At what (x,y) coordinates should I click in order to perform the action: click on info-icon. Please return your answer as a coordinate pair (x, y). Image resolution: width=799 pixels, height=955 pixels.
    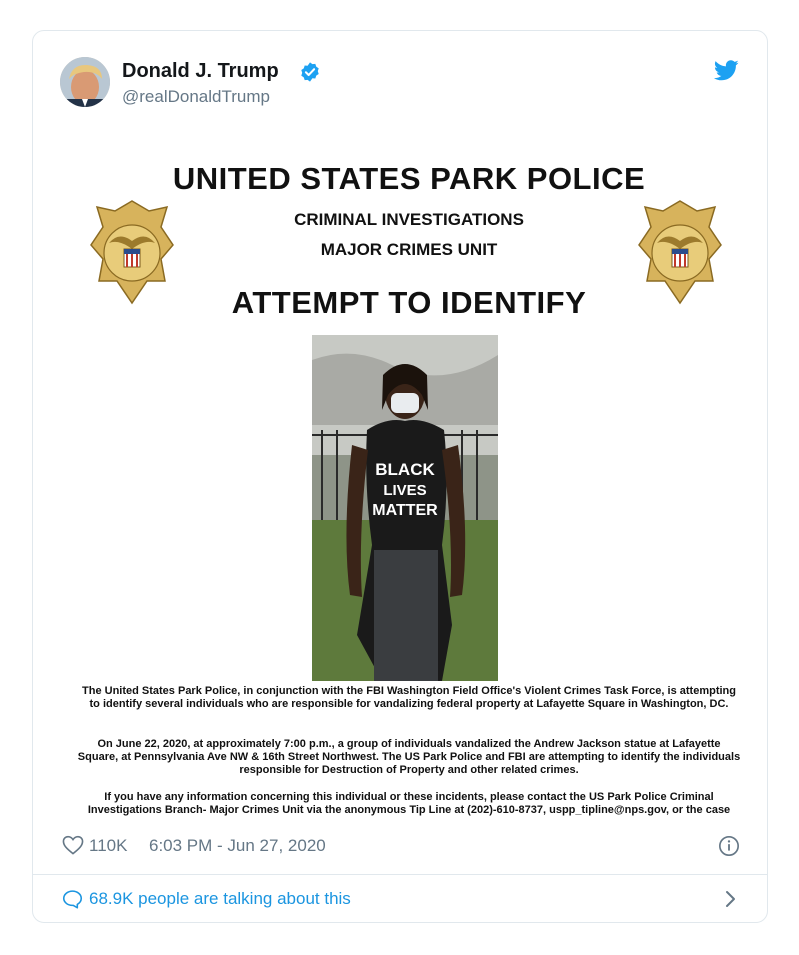
    Looking at the image, I should click on (729, 846).